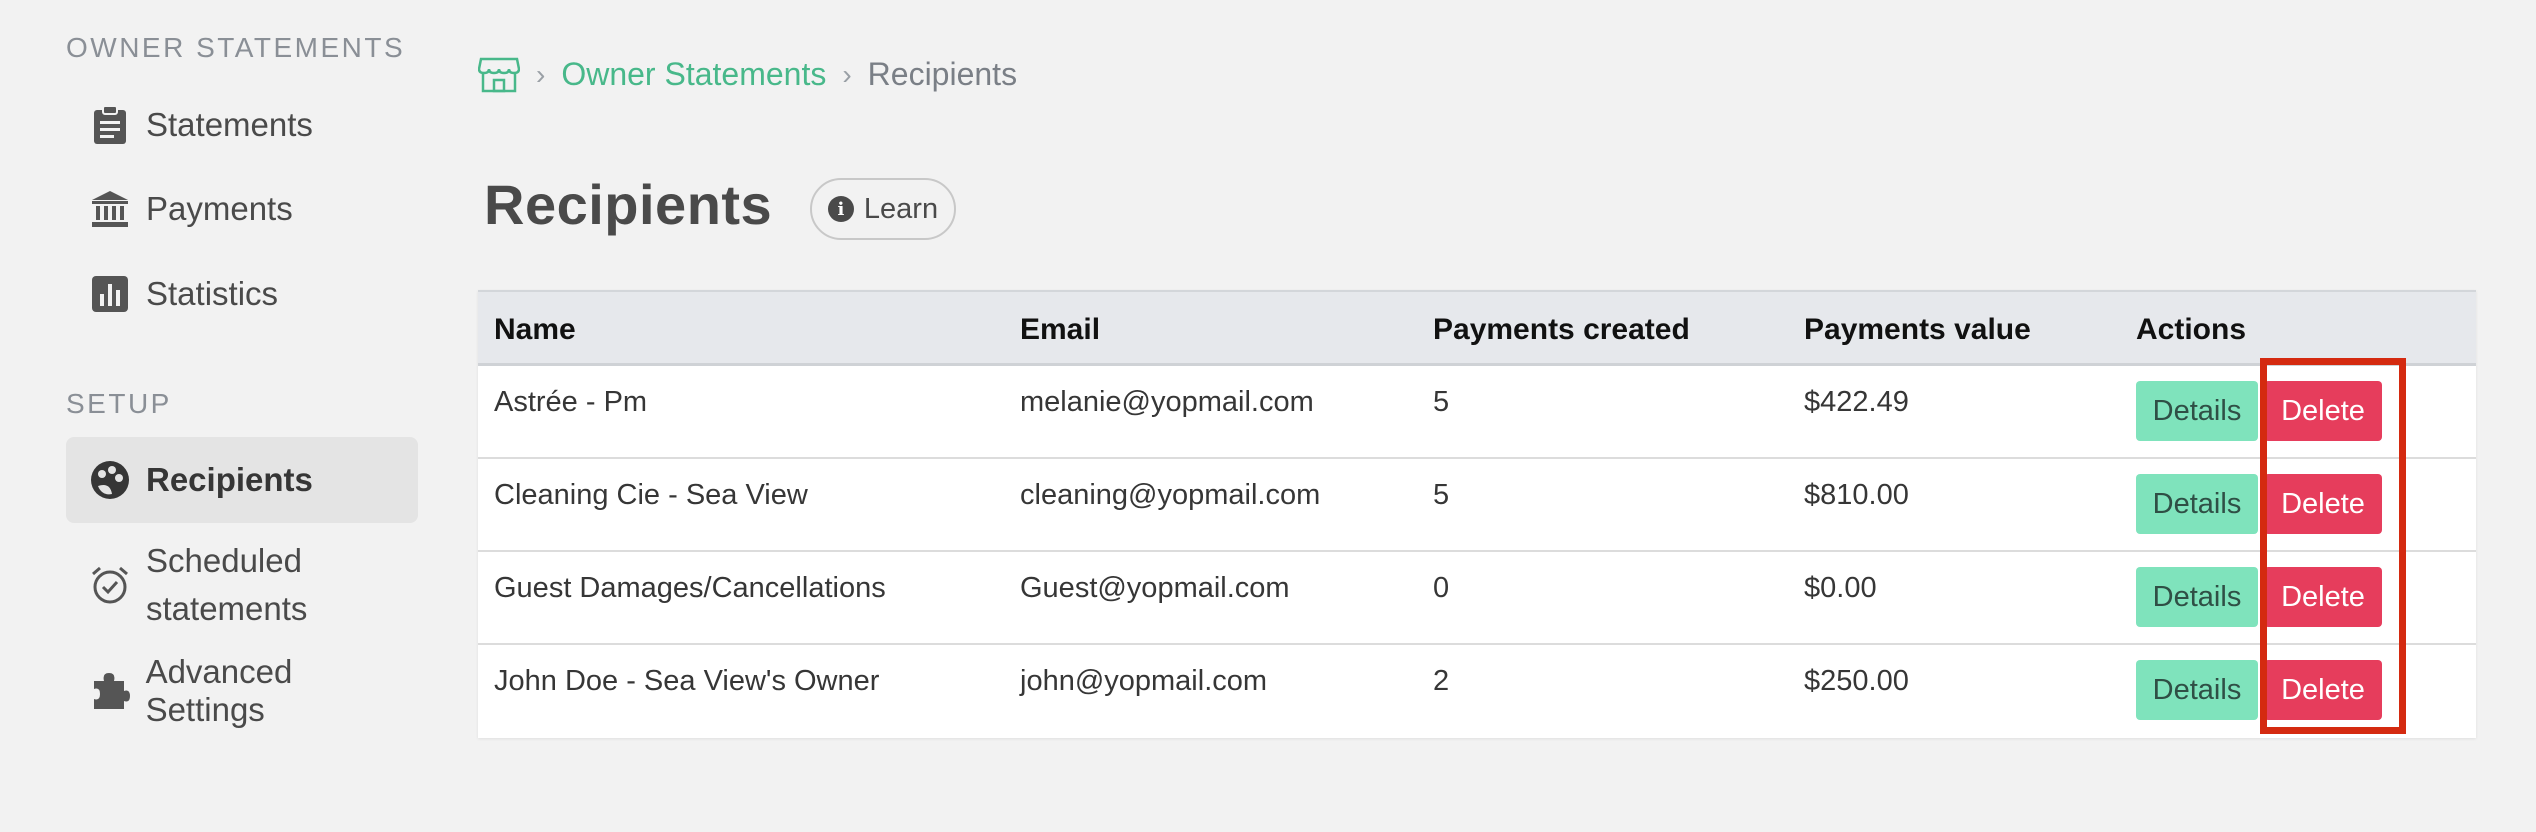  What do you see at coordinates (1155, 588) in the screenshot?
I see `cell-email: Guest@yopmail.com` at bounding box center [1155, 588].